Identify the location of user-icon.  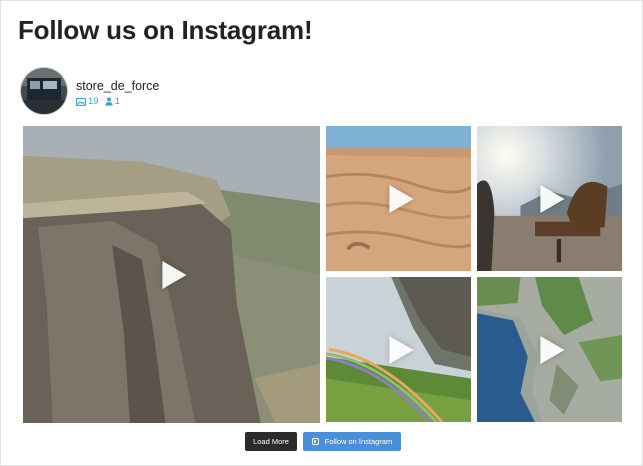
(108, 101).